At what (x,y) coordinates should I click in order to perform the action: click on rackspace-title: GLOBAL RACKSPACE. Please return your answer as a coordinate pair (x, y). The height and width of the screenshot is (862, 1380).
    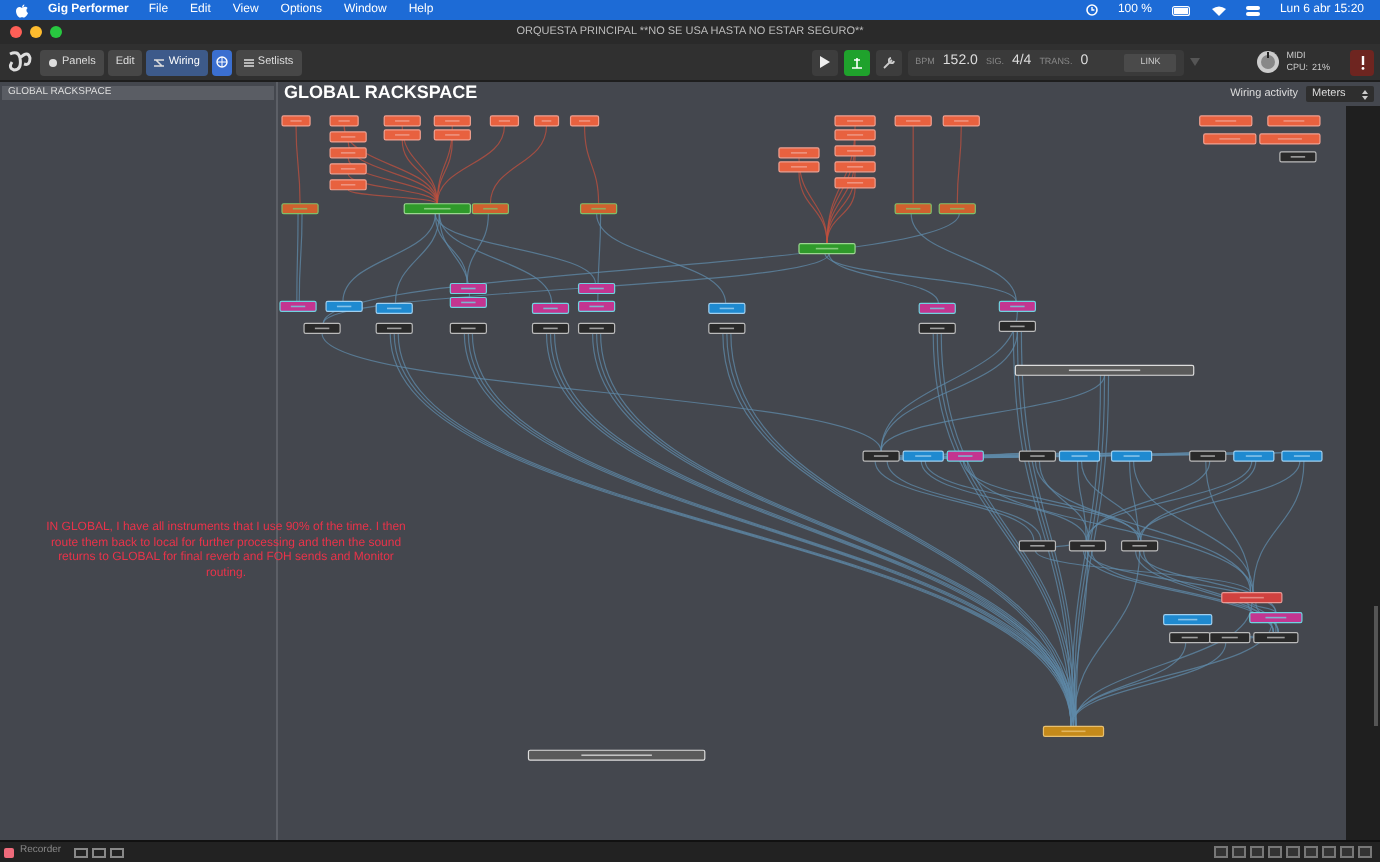
    Looking at the image, I should click on (381, 93).